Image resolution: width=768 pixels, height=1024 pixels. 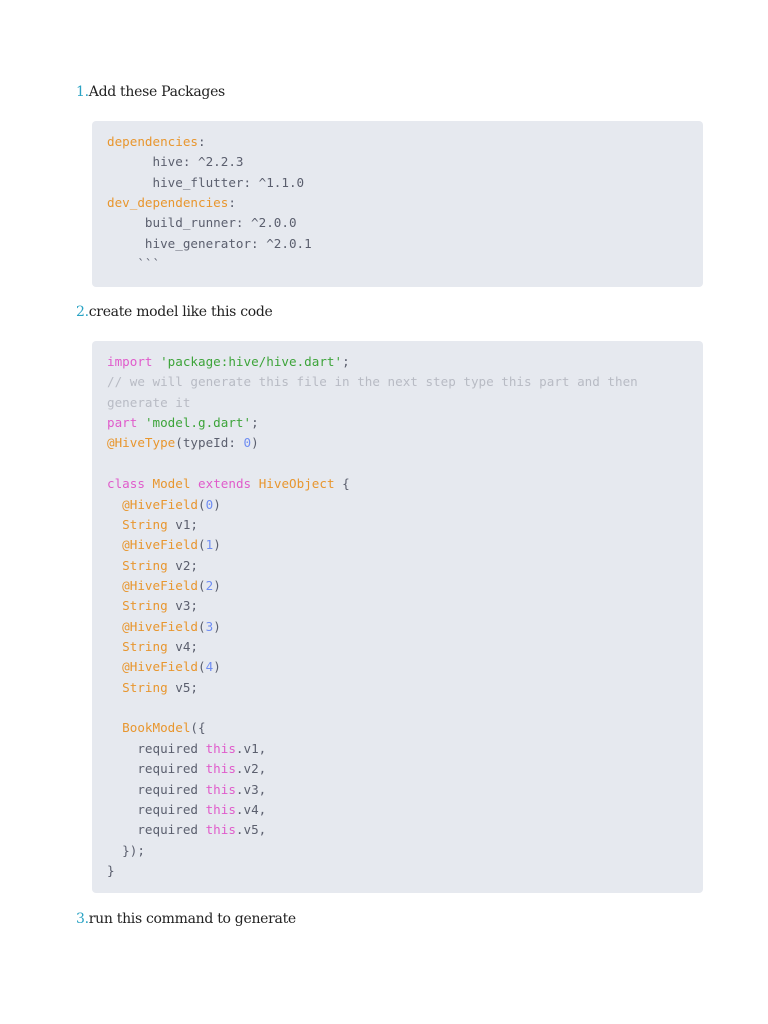 I want to click on code-token: HiveObject, so click(x=296, y=484).